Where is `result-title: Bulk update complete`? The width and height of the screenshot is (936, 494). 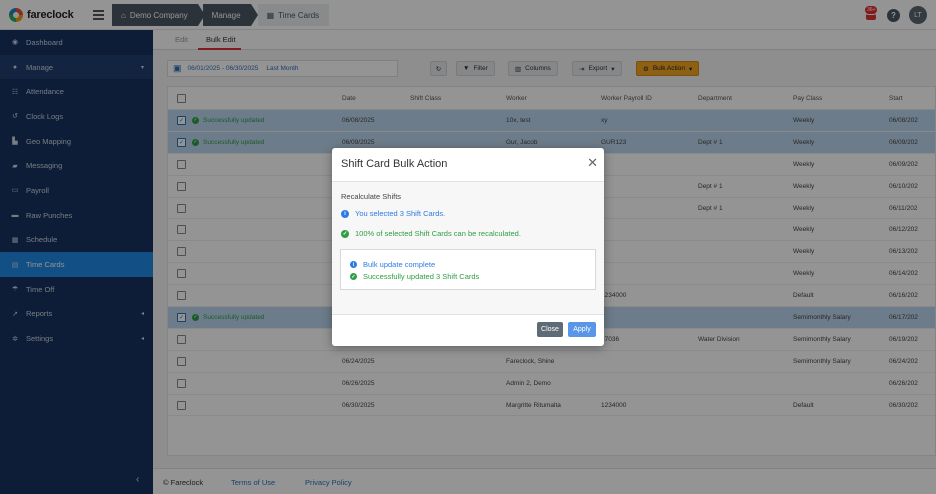 result-title: Bulk update complete is located at coordinates (399, 264).